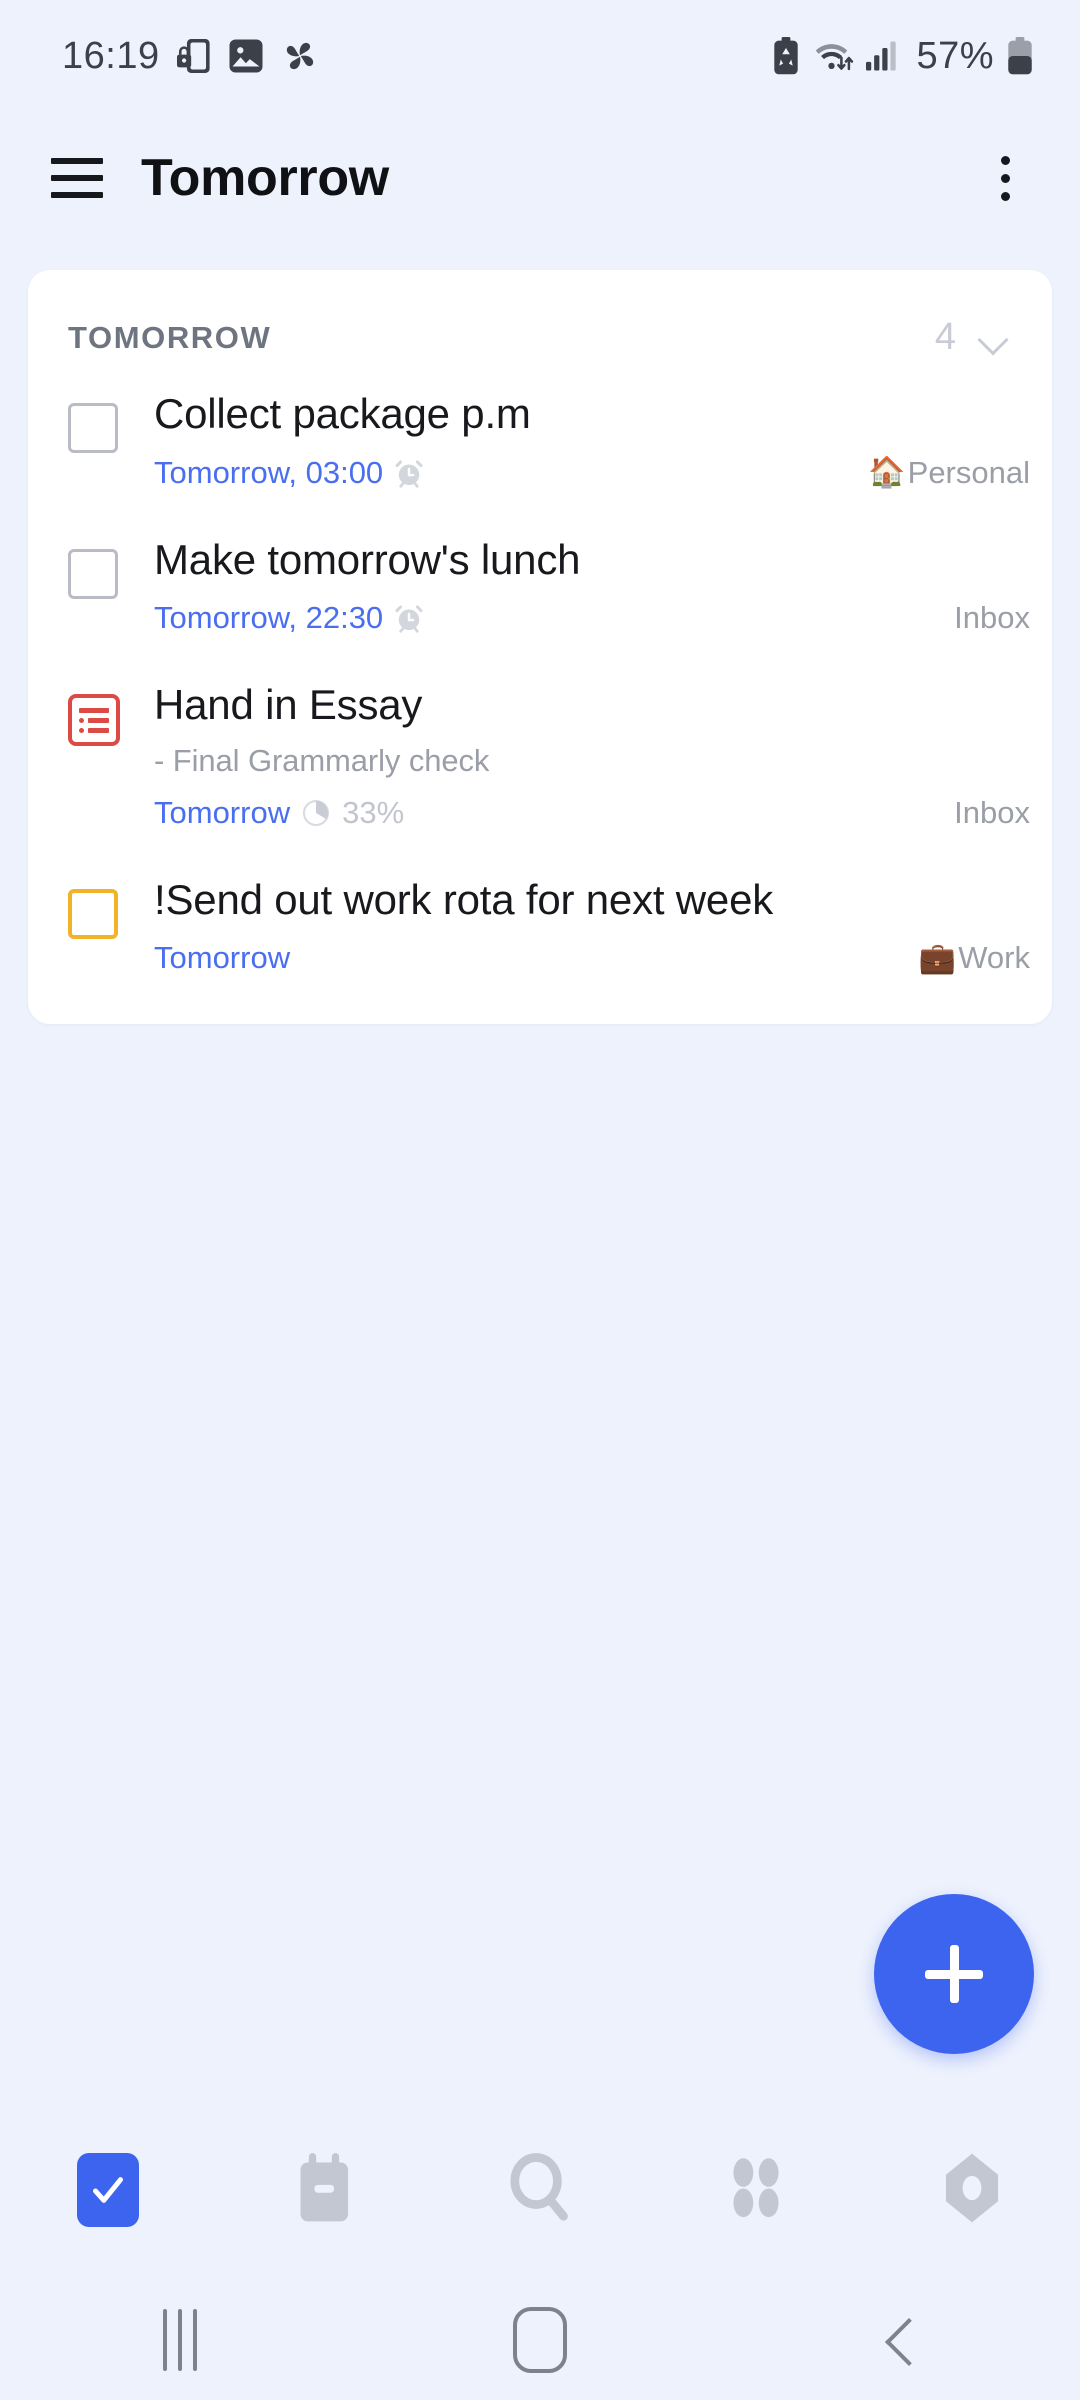 Image resolution: width=1080 pixels, height=2400 pixels. What do you see at coordinates (937, 958) in the screenshot?
I see `briefcase-emoji-icon: 💼` at bounding box center [937, 958].